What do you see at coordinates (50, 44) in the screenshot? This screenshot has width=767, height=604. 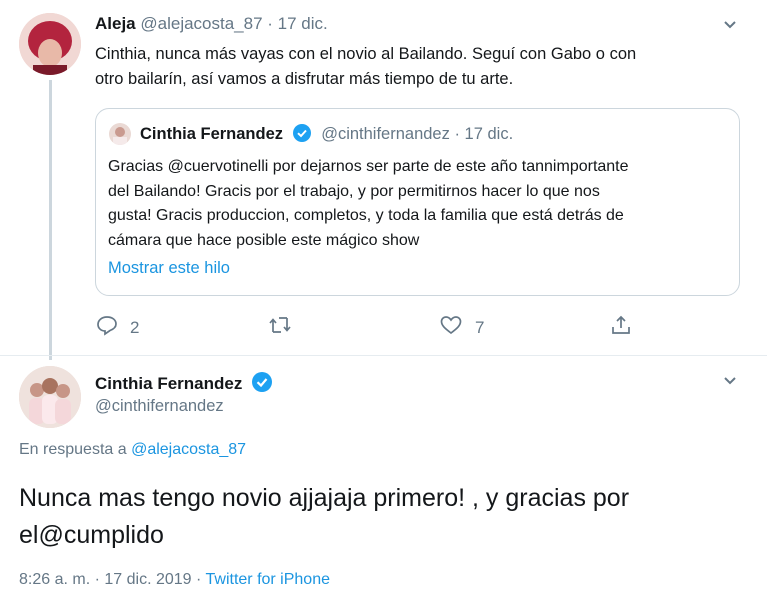 I see `avatar-aleja` at bounding box center [50, 44].